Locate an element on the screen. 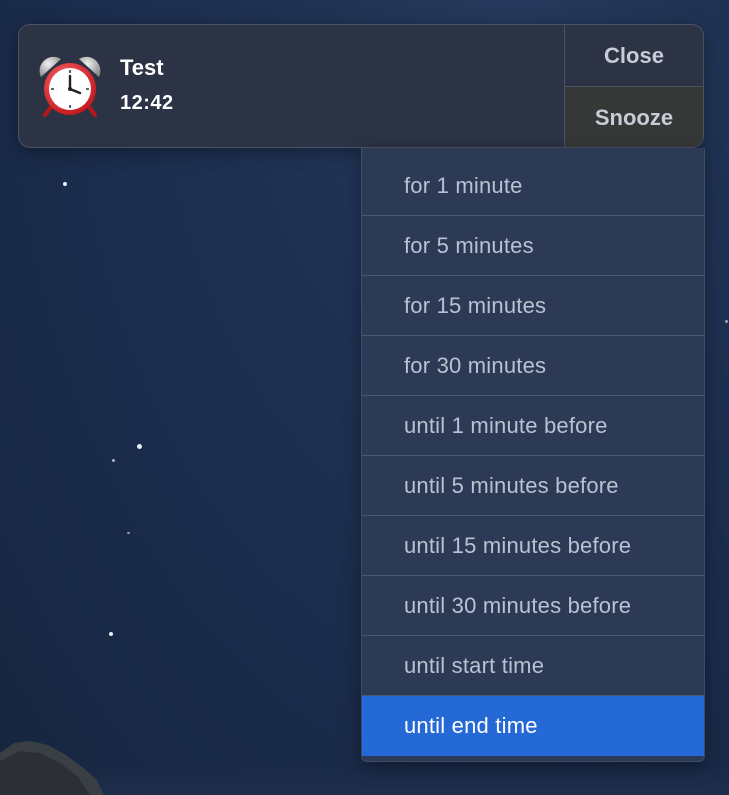 Image resolution: width=729 pixels, height=795 pixels. snooze-option-until-end-time: until end time is located at coordinates (533, 726).